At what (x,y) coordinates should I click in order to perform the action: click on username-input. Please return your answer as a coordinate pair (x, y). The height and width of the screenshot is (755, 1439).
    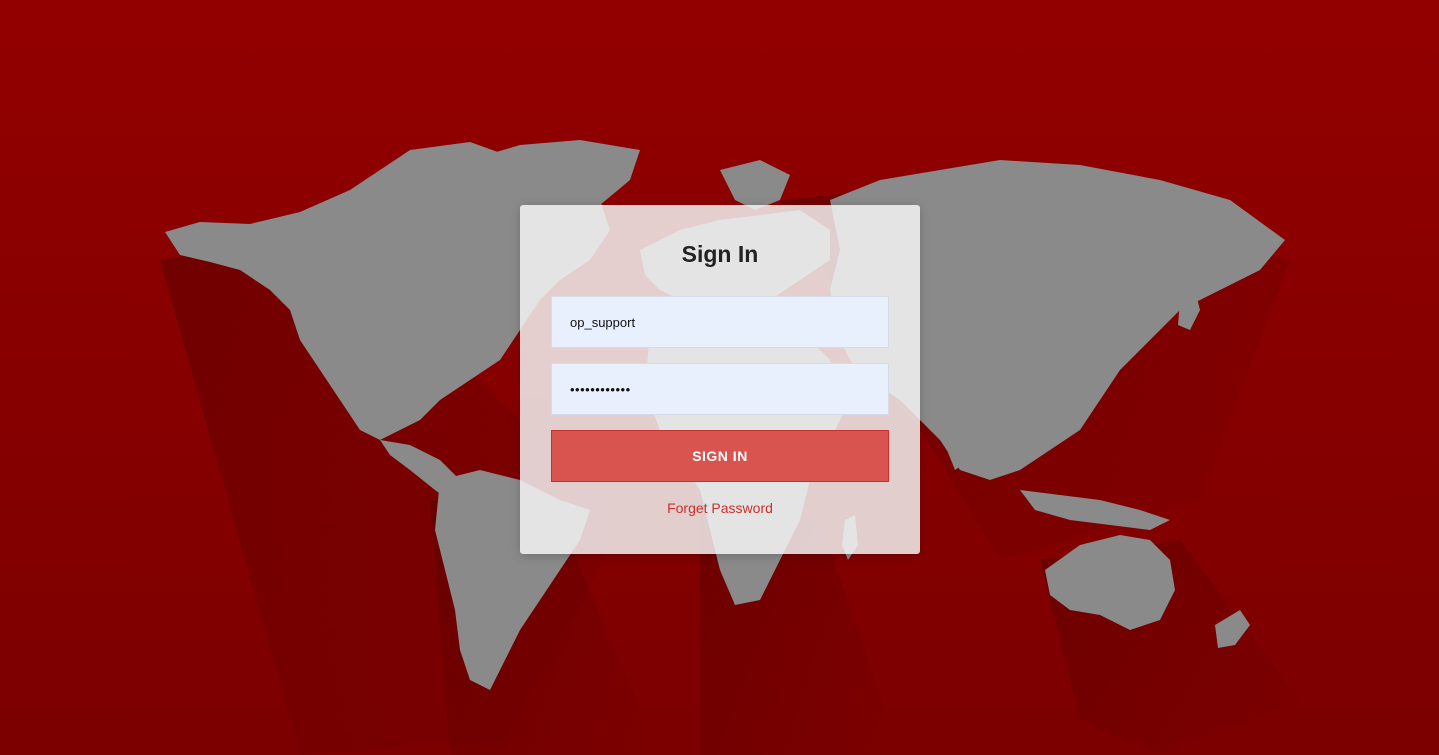
    Looking at the image, I should click on (720, 322).